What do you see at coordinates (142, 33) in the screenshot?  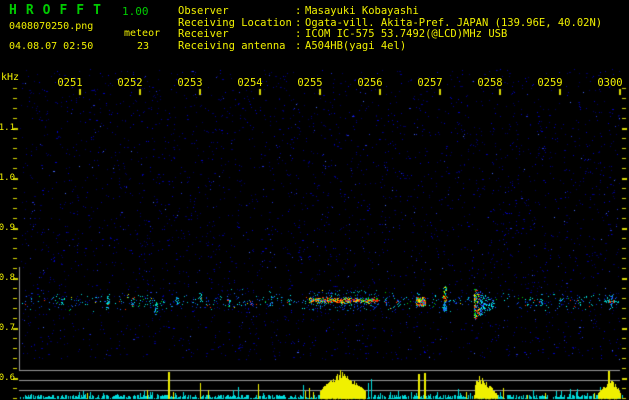 I see `observation-mode: meteor` at bounding box center [142, 33].